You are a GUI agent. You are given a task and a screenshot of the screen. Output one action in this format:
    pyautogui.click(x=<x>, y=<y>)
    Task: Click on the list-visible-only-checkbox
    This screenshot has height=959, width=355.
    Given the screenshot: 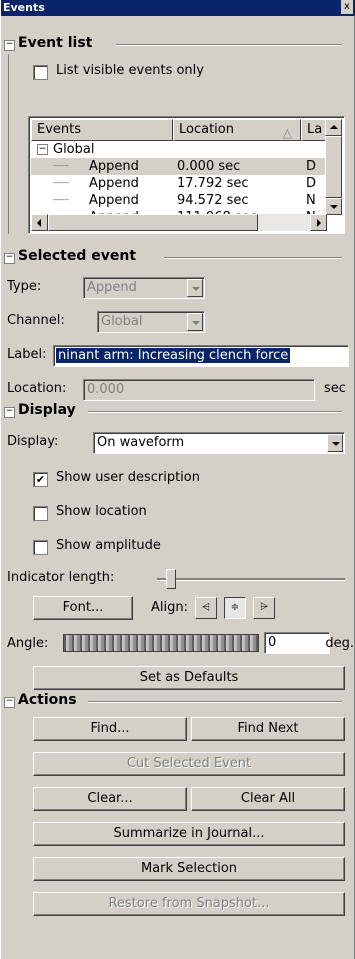 What is the action you would take?
    pyautogui.click(x=40, y=72)
    